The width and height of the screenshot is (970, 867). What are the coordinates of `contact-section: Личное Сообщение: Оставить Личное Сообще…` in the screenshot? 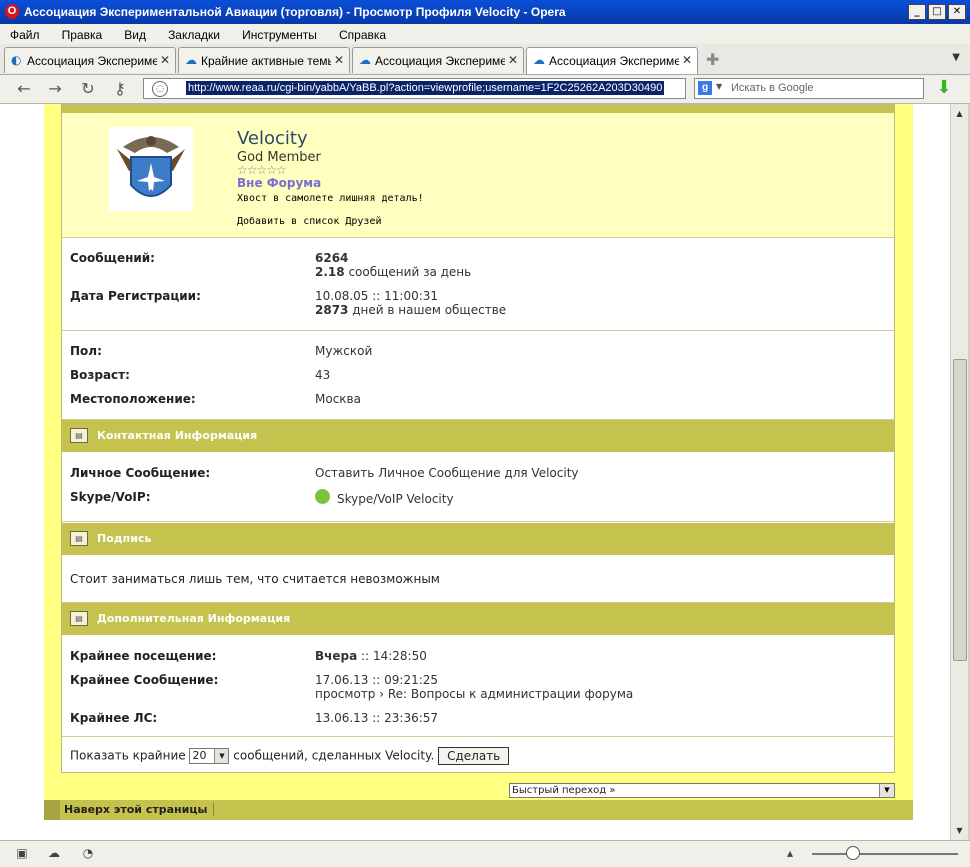 It's located at (478, 487).